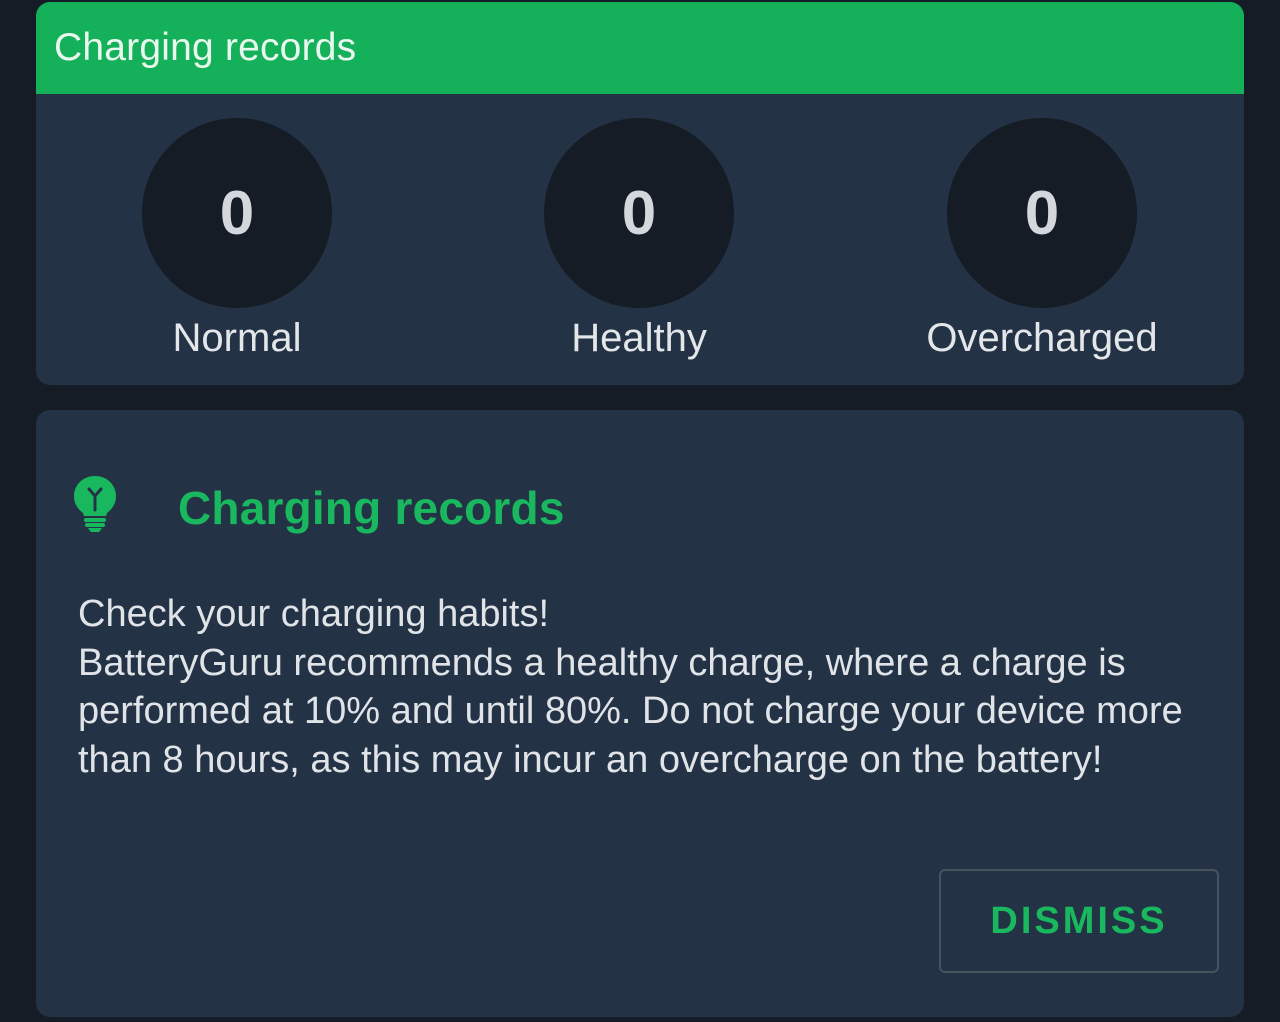 The width and height of the screenshot is (1280, 1022). I want to click on stat-overcharged-value: 0, so click(1042, 213).